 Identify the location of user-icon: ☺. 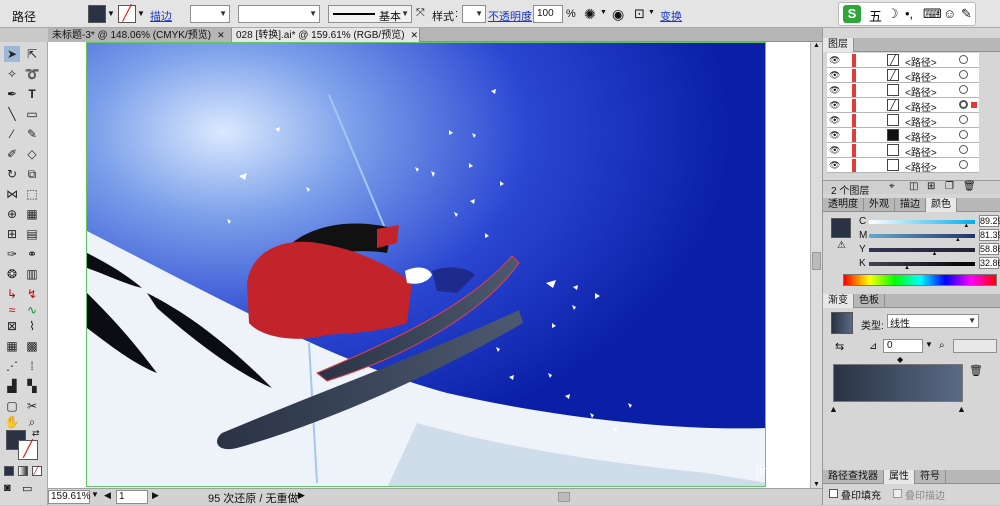
(949, 13).